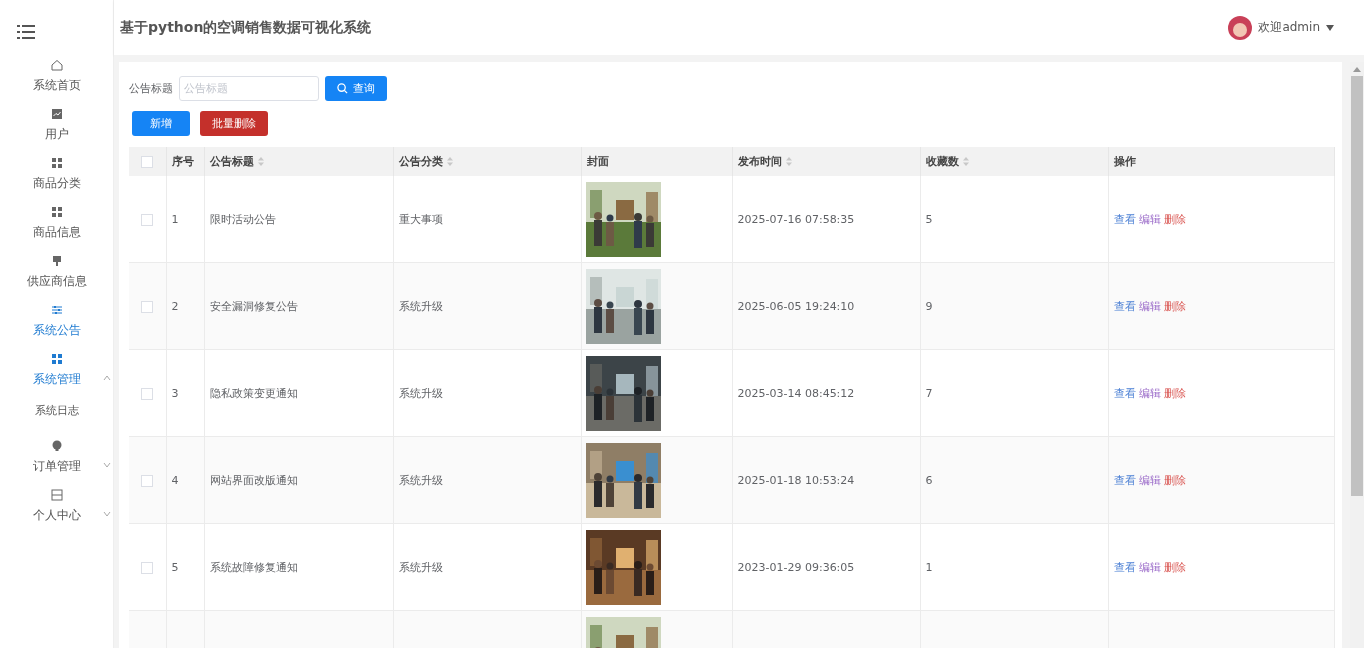  Describe the element at coordinates (796, 219) in the screenshot. I see `table-cell: 2025-07-16 07:58:35` at that location.